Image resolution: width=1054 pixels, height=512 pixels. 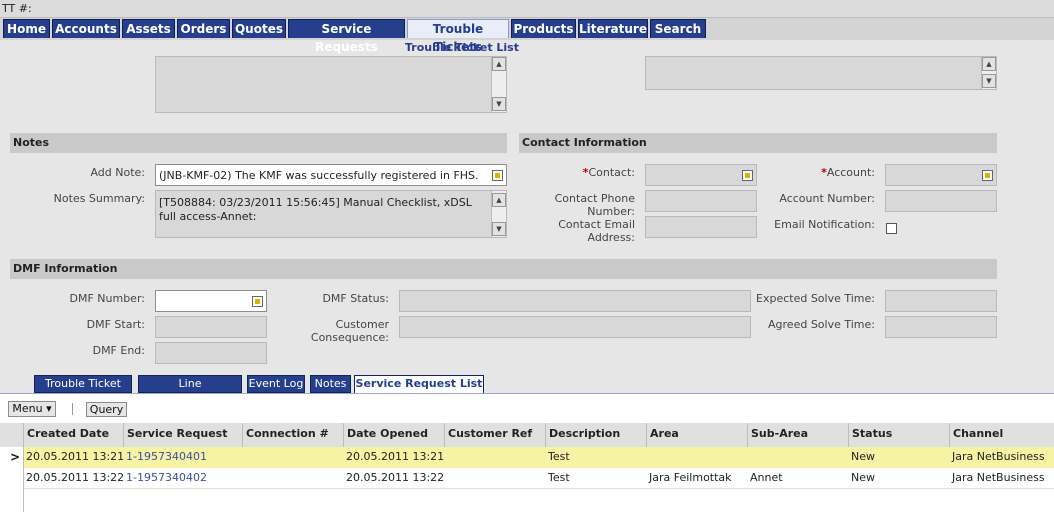 What do you see at coordinates (257, 301) in the screenshot?
I see `dmf-picker-icon` at bounding box center [257, 301].